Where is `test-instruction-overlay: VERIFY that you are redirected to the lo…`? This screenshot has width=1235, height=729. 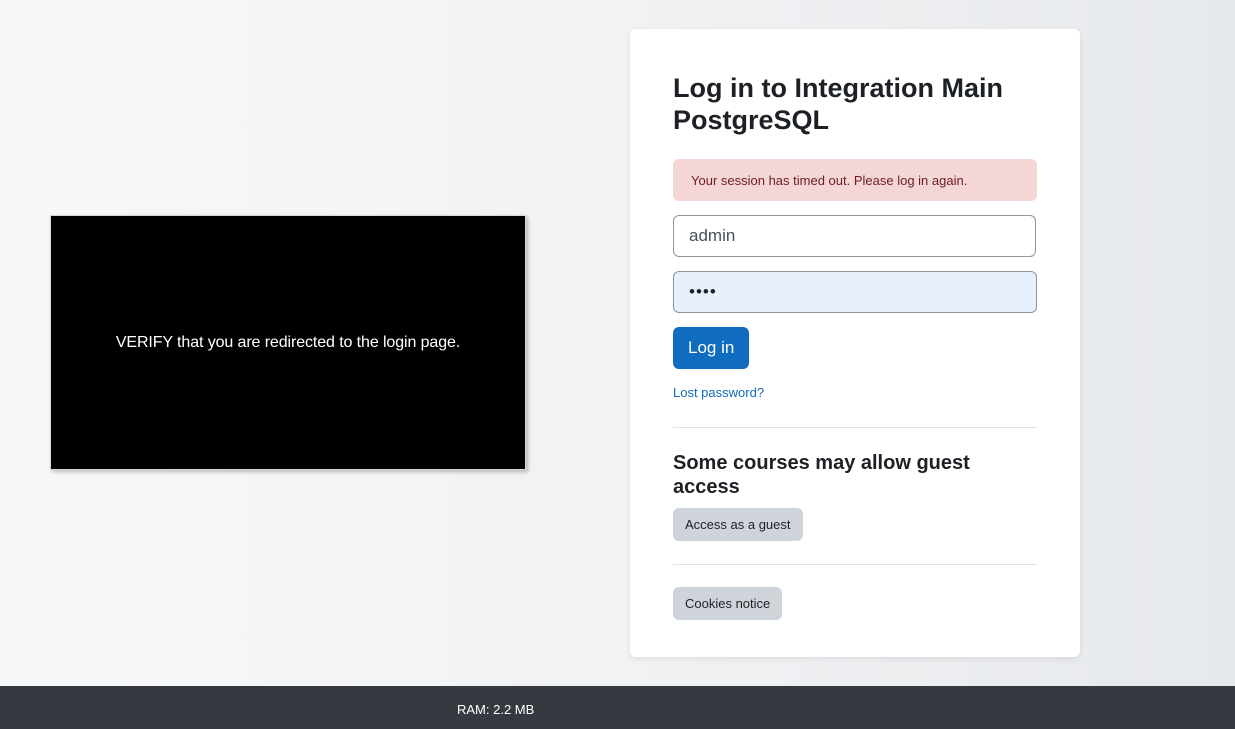 test-instruction-overlay: VERIFY that you are redirected to the lo… is located at coordinates (288, 342).